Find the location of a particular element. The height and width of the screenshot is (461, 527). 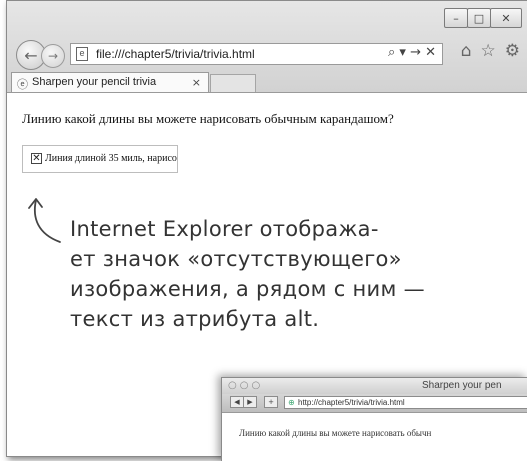

safari-window-title: Sharpen your pen is located at coordinates (462, 385).